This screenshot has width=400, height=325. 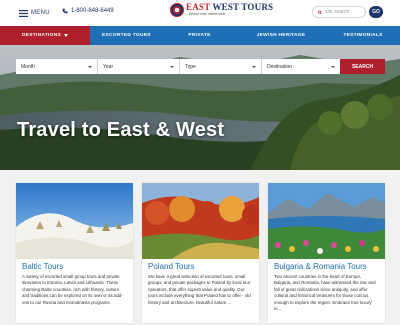 I want to click on type-select: Type, so click(x=221, y=66).